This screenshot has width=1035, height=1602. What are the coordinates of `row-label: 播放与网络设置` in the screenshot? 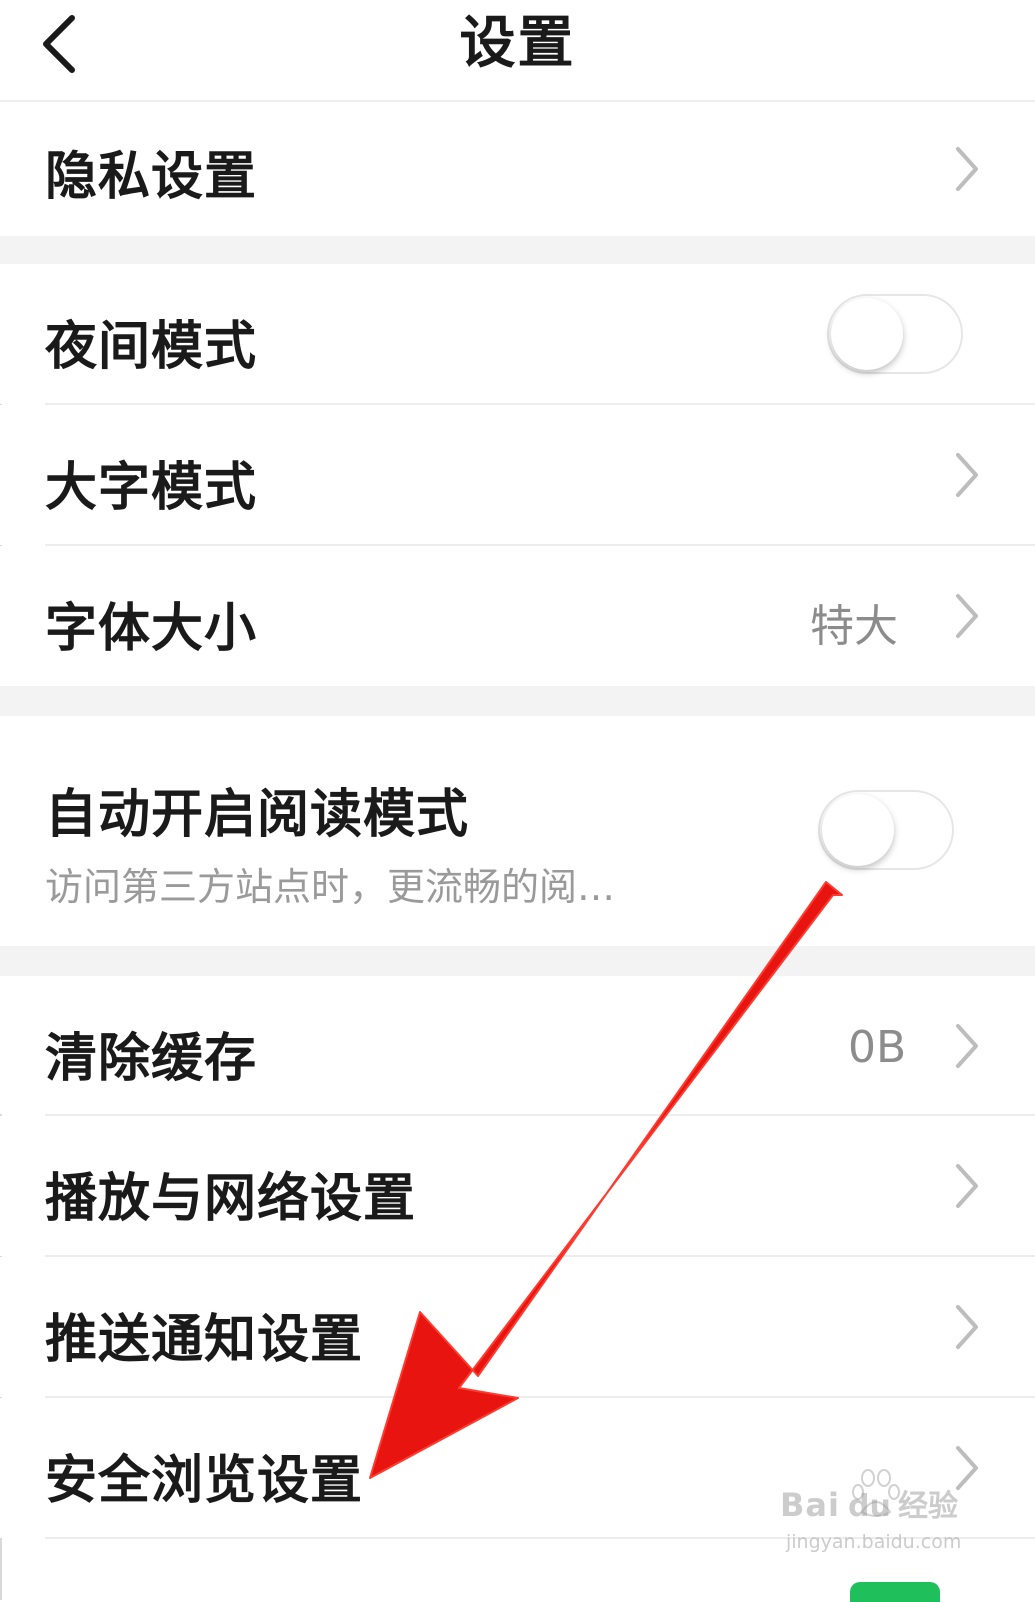 It's located at (231, 1199).